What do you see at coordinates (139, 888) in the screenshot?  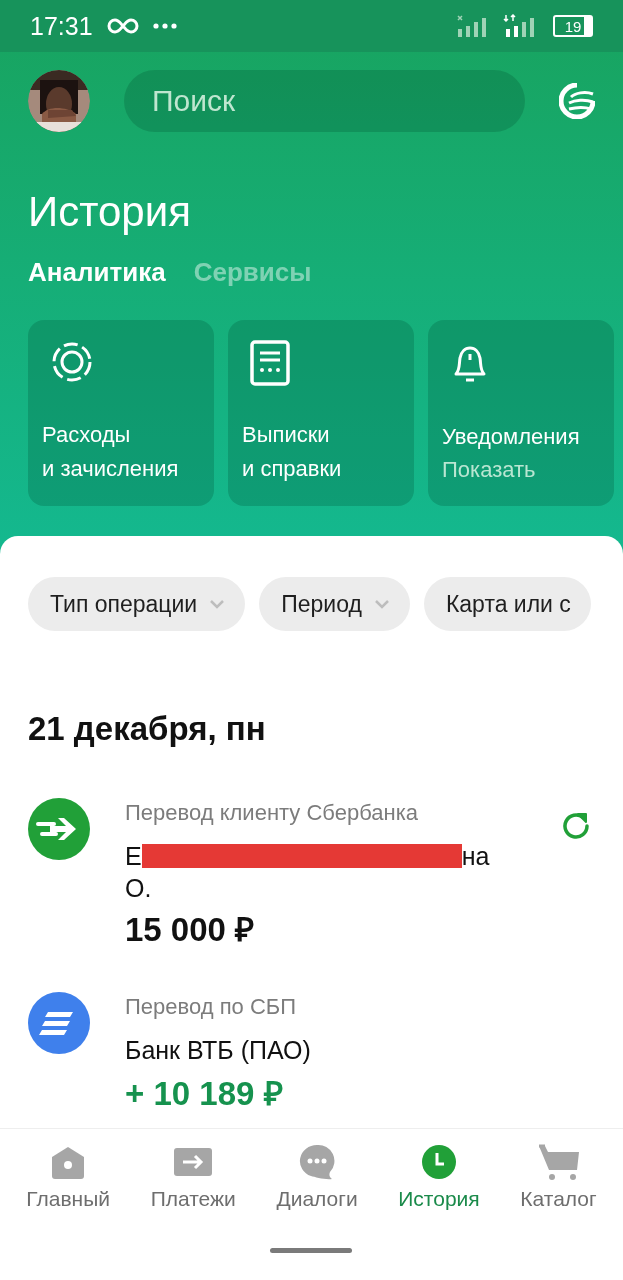 I see `recipient-name: О.` at bounding box center [139, 888].